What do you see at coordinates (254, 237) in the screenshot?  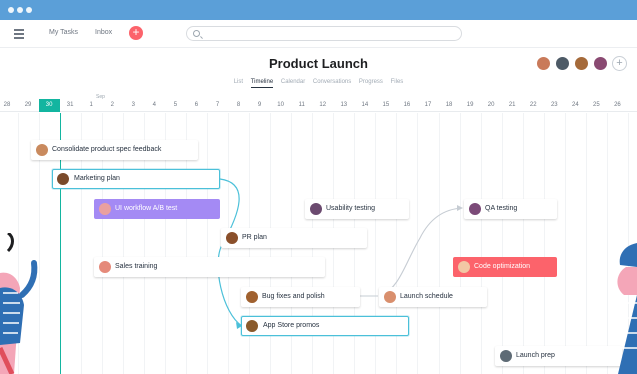 I see `task-name: PR plan` at bounding box center [254, 237].